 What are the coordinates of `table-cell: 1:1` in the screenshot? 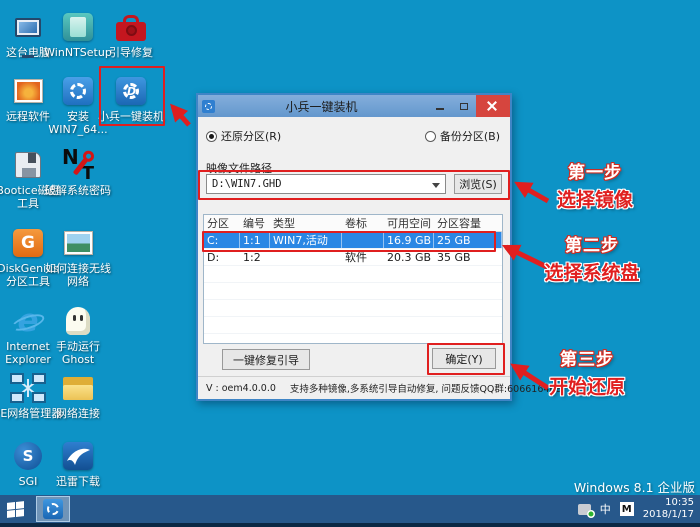 It's located at (255, 240).